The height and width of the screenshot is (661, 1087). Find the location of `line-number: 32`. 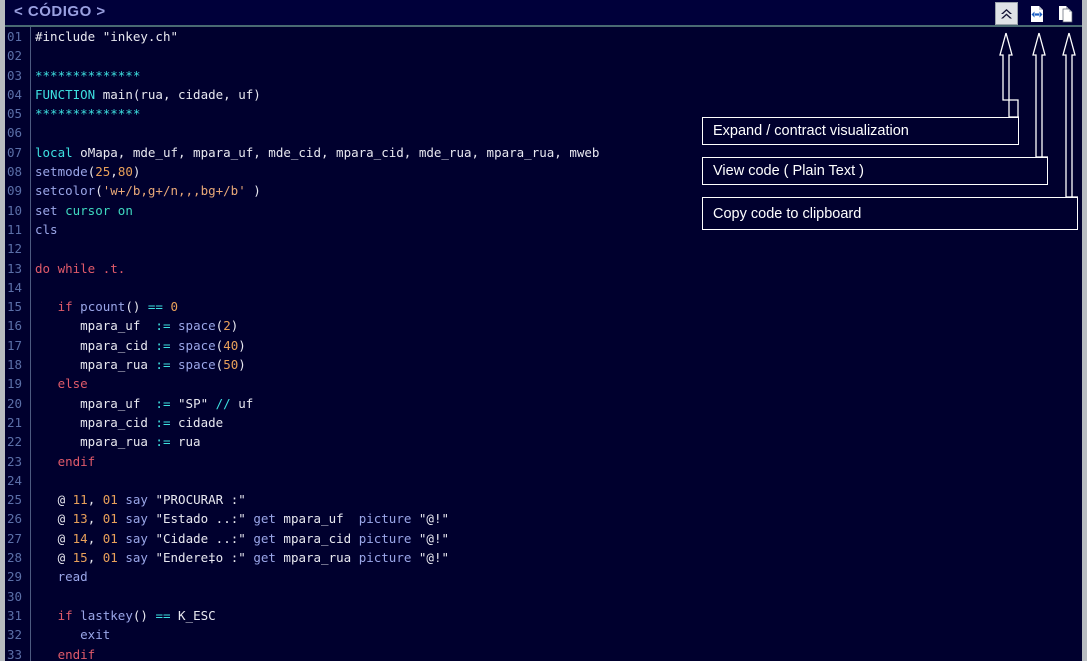

line-number: 32 is located at coordinates (15, 635).